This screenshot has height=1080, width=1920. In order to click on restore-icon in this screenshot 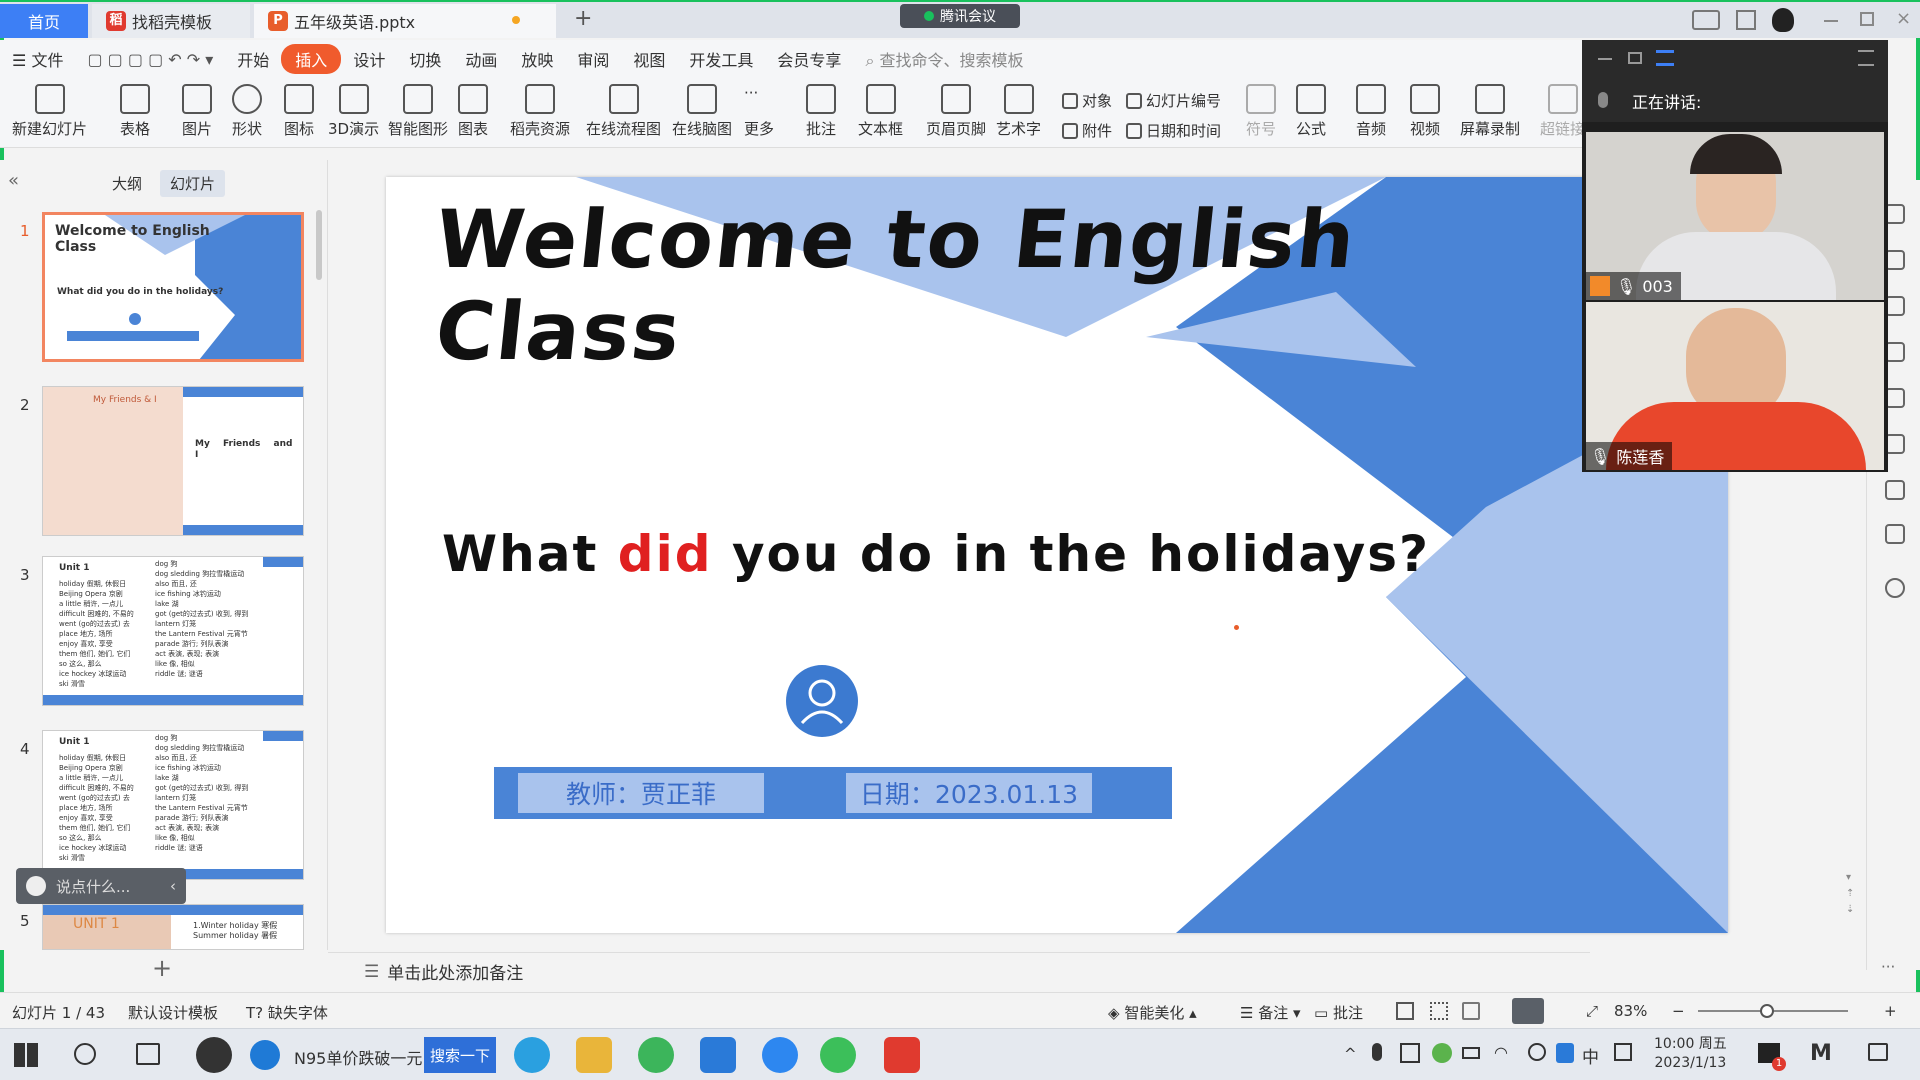, I will do `click(1867, 19)`.